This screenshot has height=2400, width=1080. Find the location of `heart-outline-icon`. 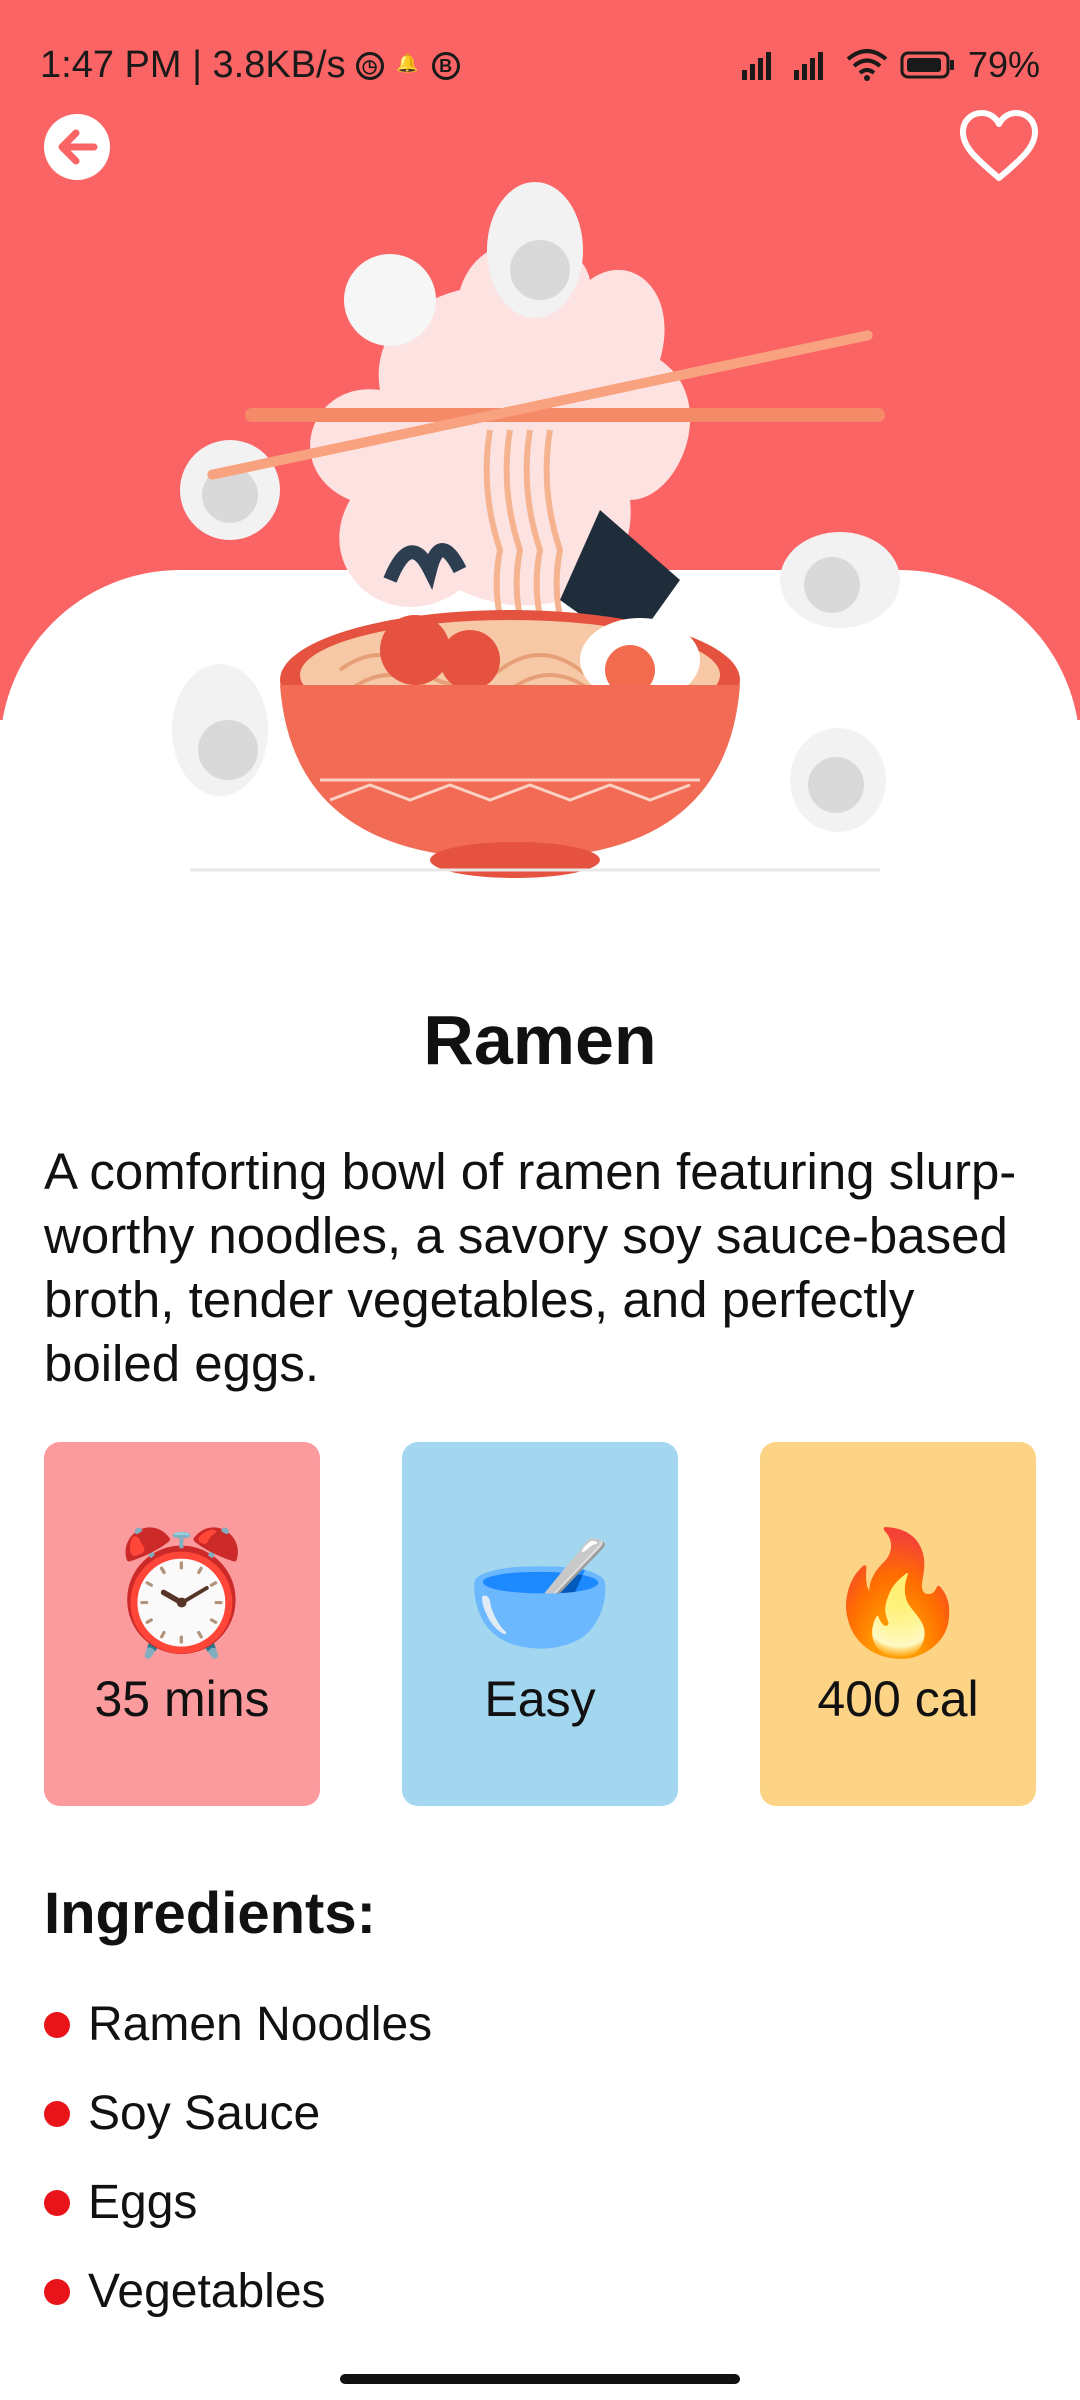

heart-outline-icon is located at coordinates (999, 145).